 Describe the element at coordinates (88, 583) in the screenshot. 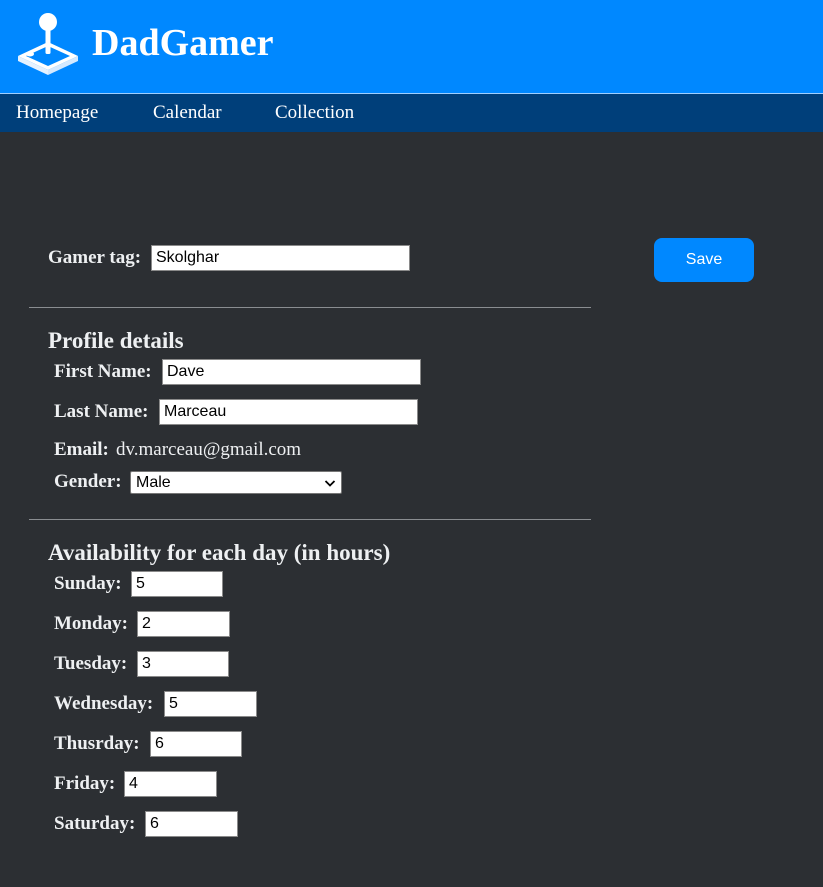

I see `sunday-label: Sunday:` at that location.